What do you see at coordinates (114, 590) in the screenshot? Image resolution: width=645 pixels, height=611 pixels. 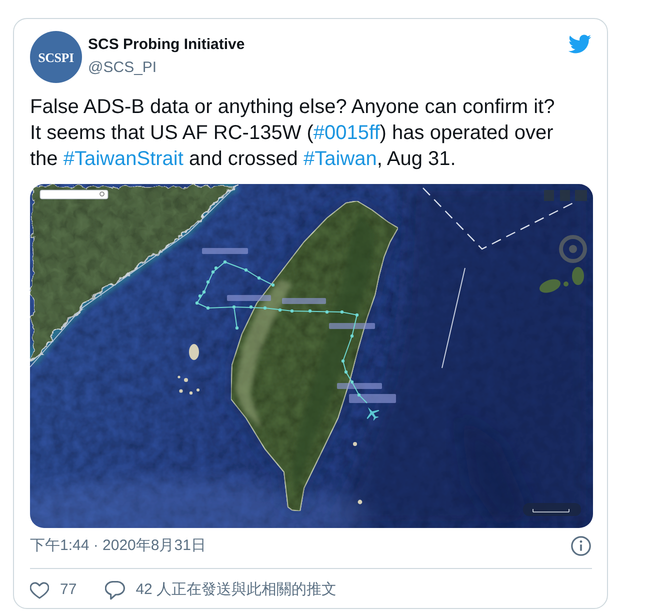 I see `speech-bubble-icon` at bounding box center [114, 590].